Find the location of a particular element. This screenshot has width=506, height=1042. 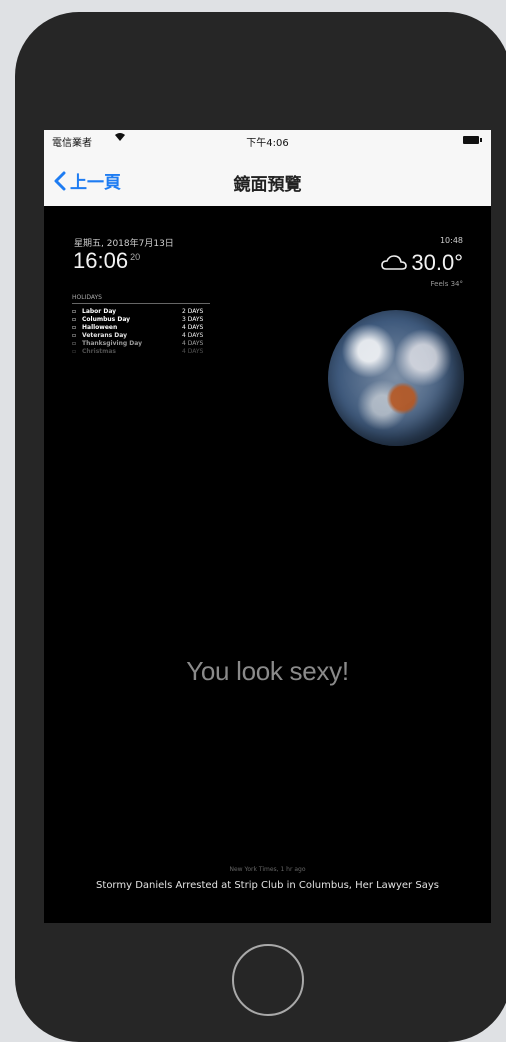

weather-update-time: 10:48 is located at coordinates (451, 240).